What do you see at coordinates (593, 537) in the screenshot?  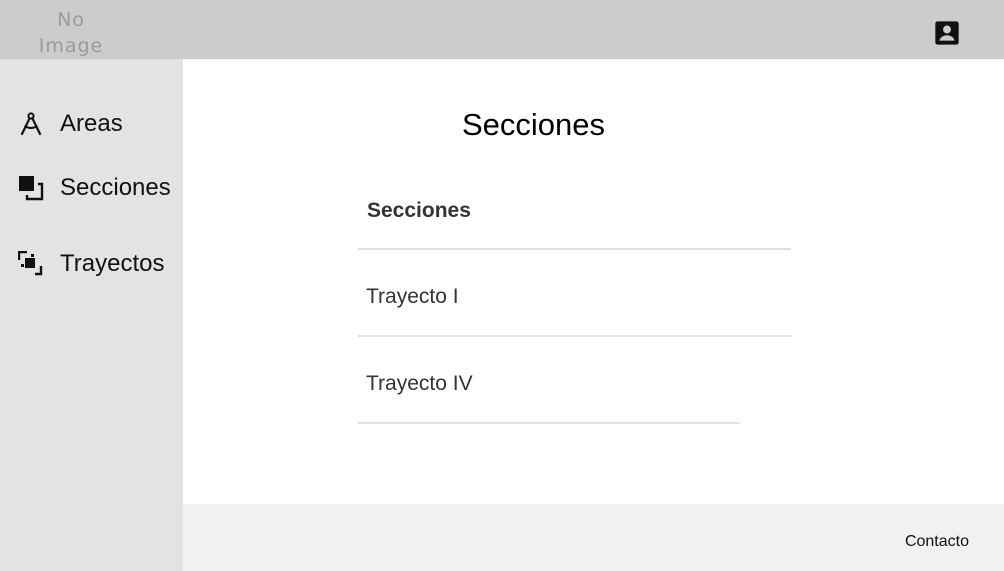 I see `footer: Contacto` at bounding box center [593, 537].